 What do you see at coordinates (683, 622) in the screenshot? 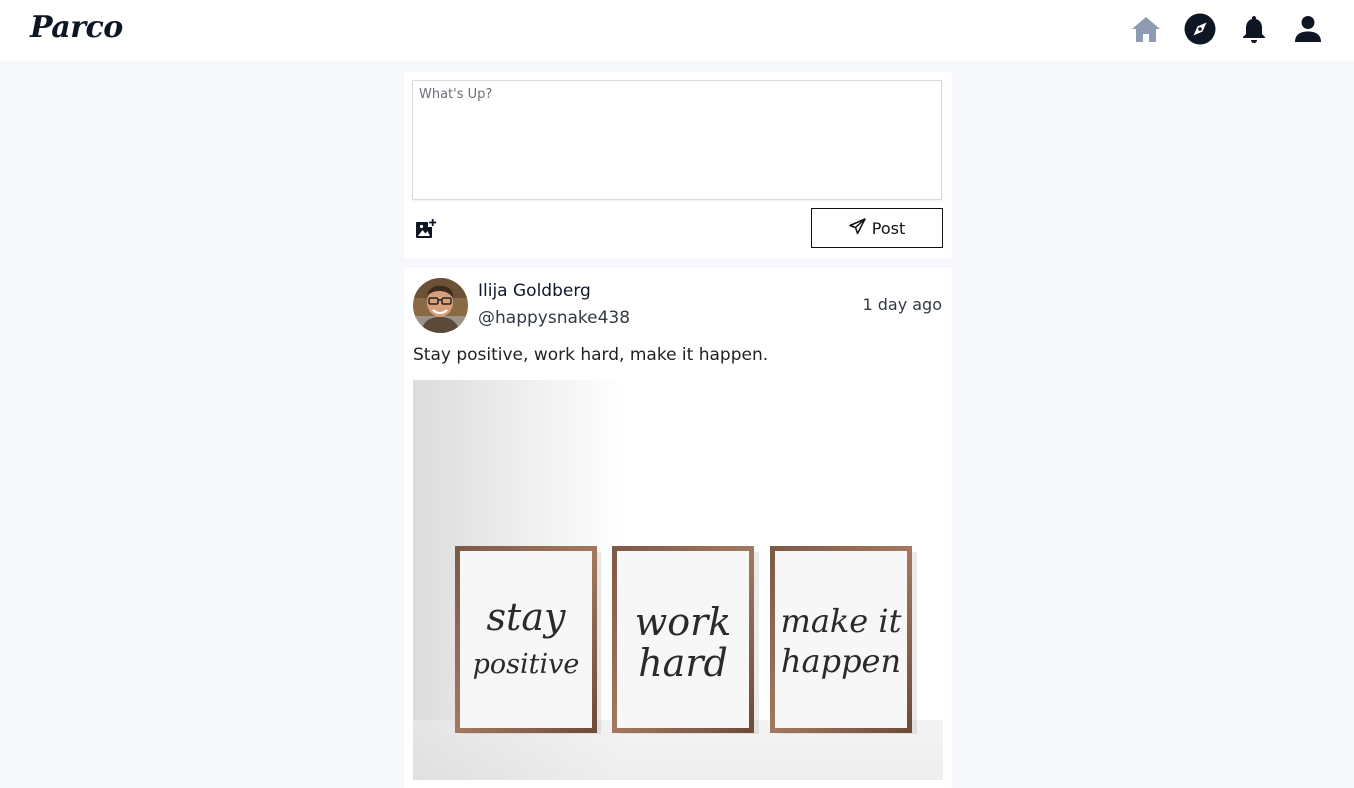
I see `frame-2-line-1: work` at bounding box center [683, 622].